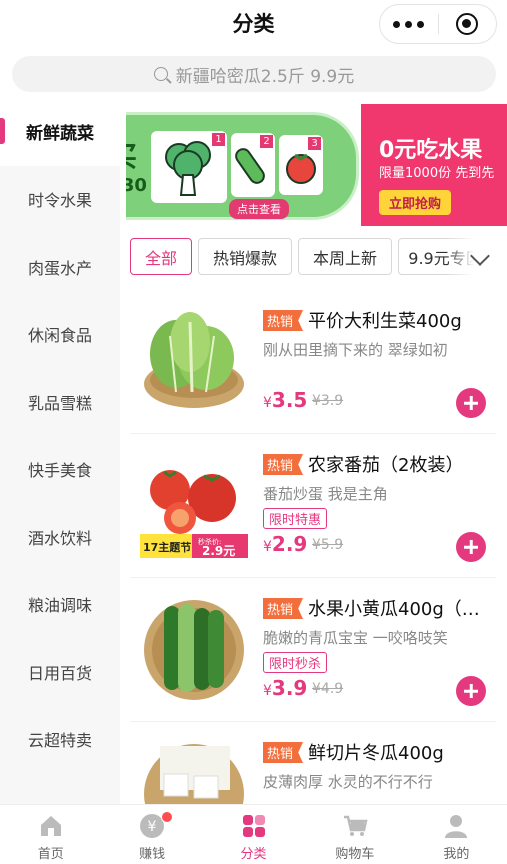 This screenshot has width=507, height=864. What do you see at coordinates (386, 465) in the screenshot?
I see `product-name: 农家番茄（2枚装）` at bounding box center [386, 465].